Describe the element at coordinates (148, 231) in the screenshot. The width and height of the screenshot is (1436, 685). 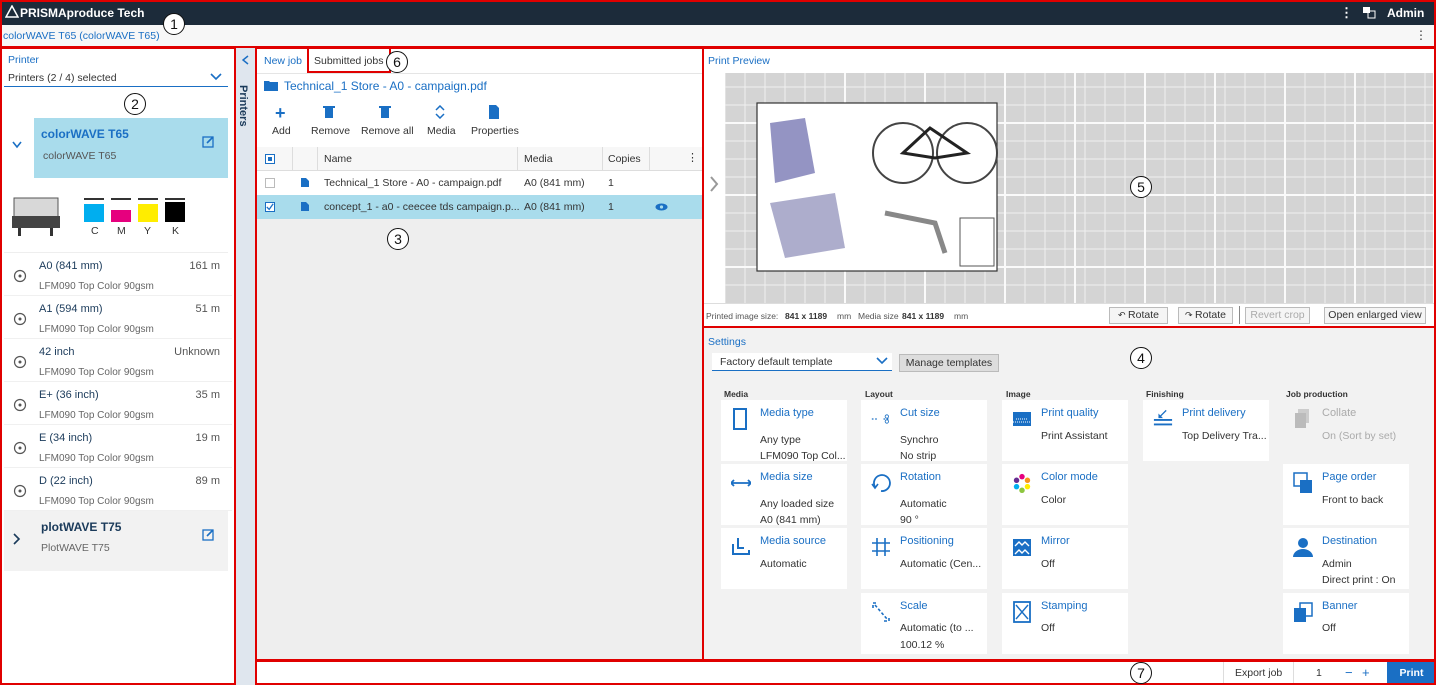
I see `ink-label-y: Y` at that location.